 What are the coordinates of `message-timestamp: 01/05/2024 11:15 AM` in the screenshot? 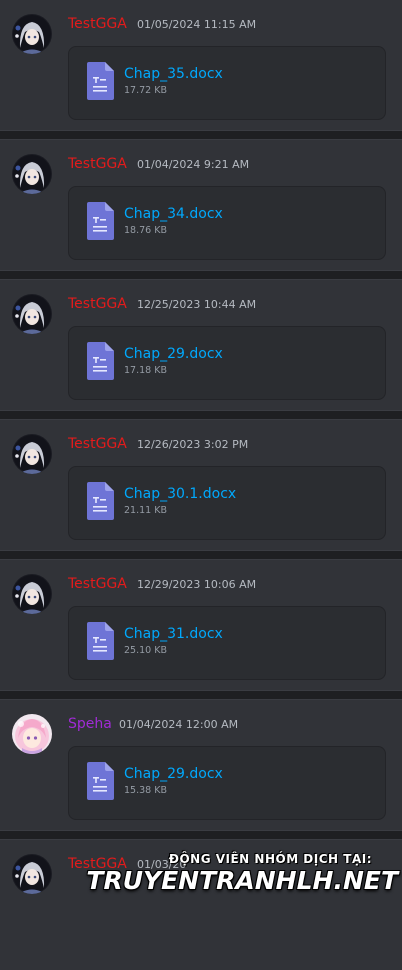 It's located at (197, 24).